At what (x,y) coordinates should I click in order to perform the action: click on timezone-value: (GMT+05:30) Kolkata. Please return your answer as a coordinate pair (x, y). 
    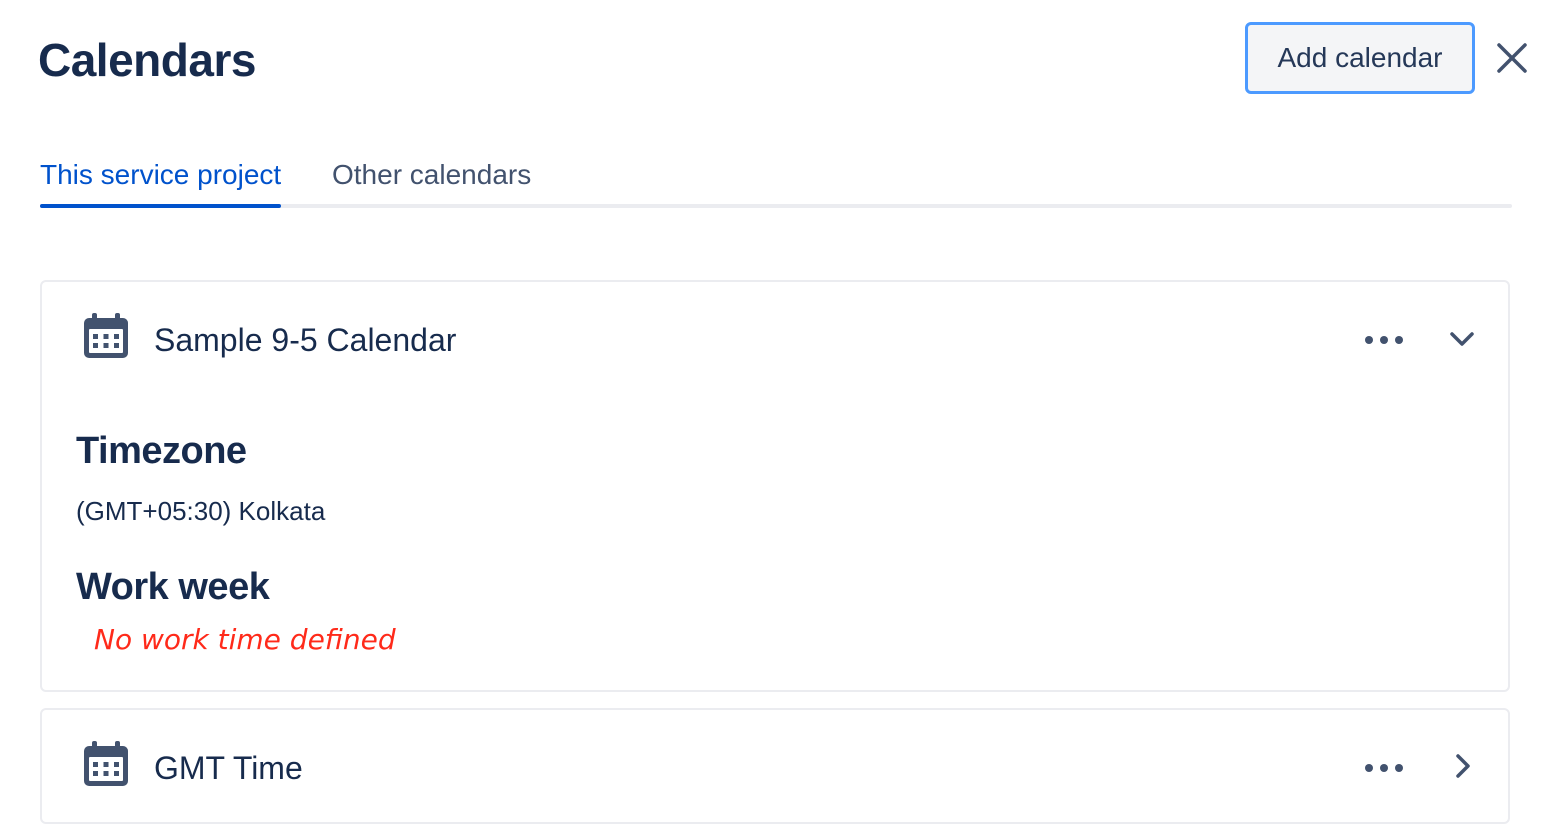
    Looking at the image, I should click on (201, 511).